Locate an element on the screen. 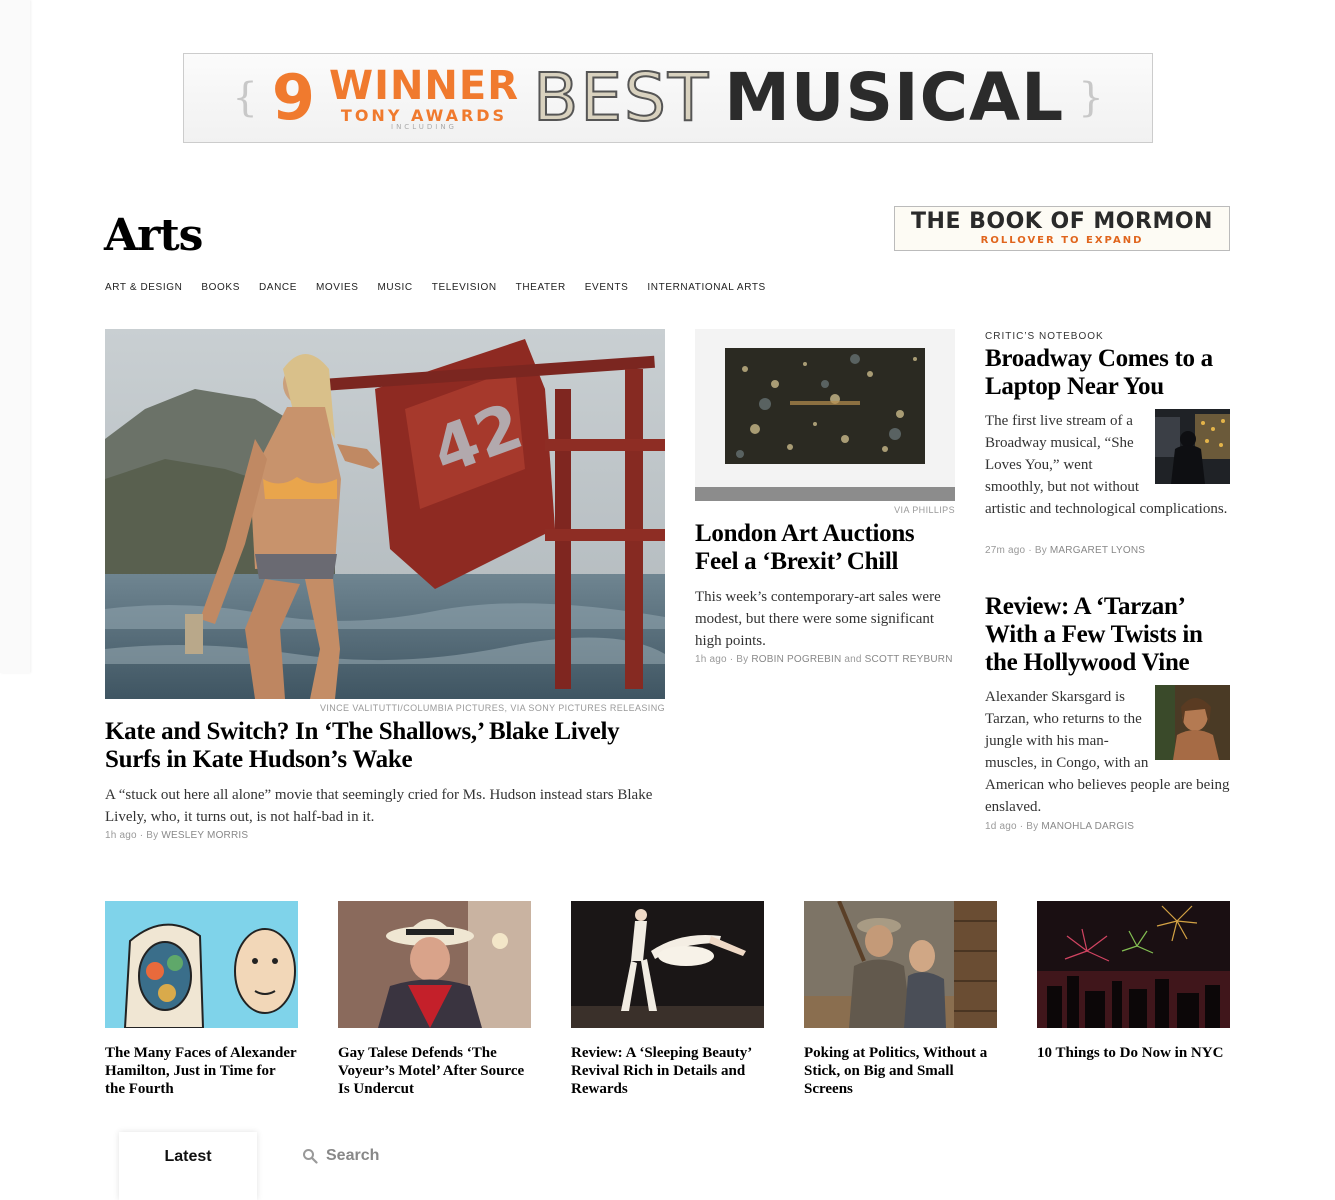  middle-story-image is located at coordinates (825, 415).